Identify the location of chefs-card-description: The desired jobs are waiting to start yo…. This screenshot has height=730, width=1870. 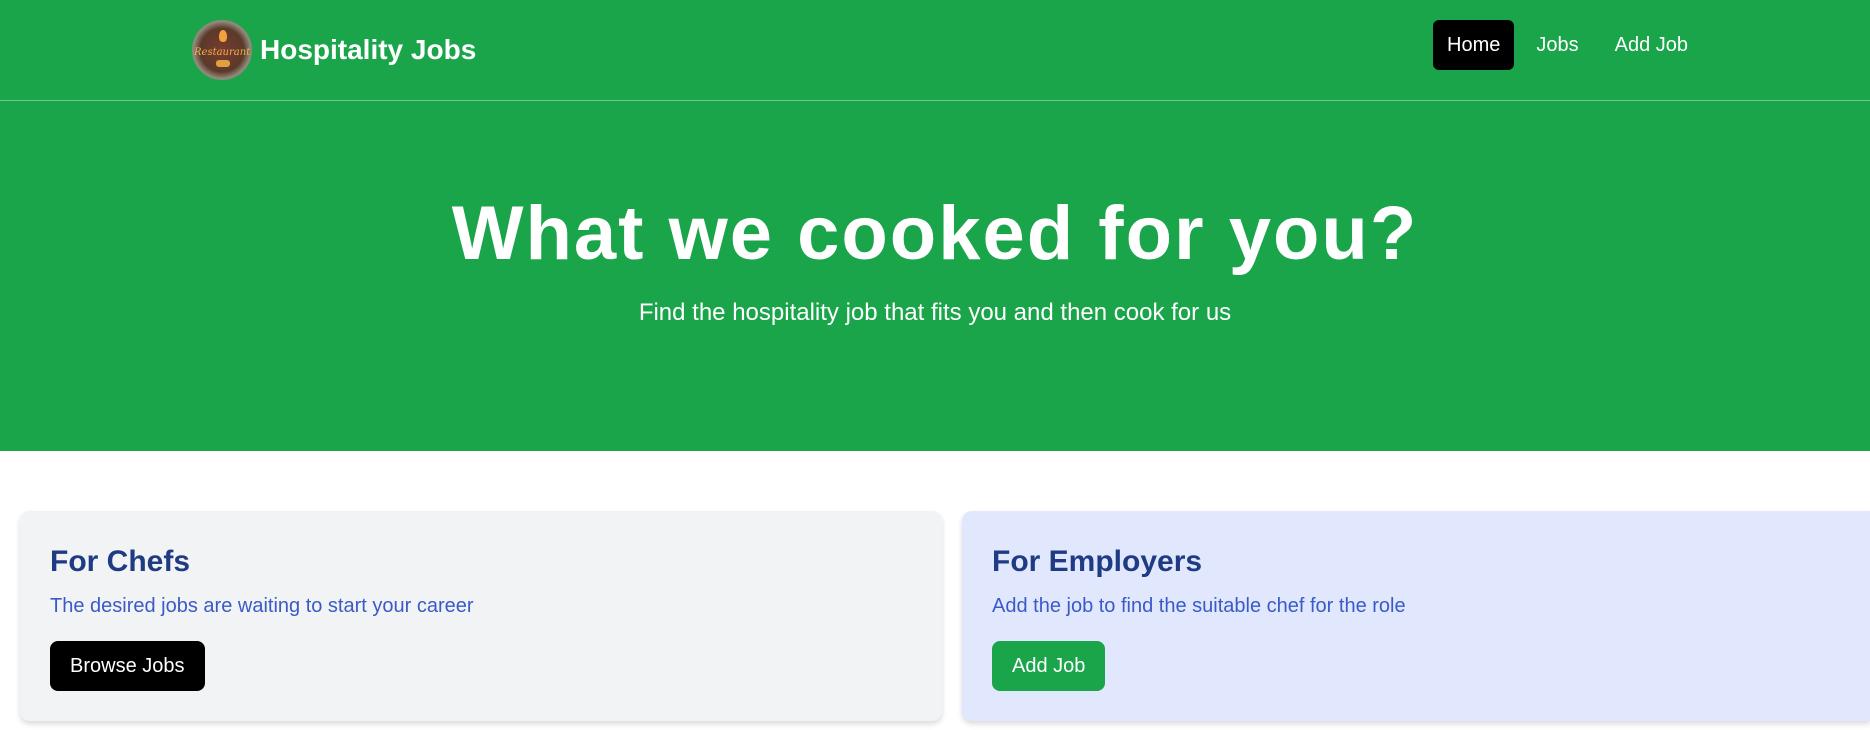
(262, 606).